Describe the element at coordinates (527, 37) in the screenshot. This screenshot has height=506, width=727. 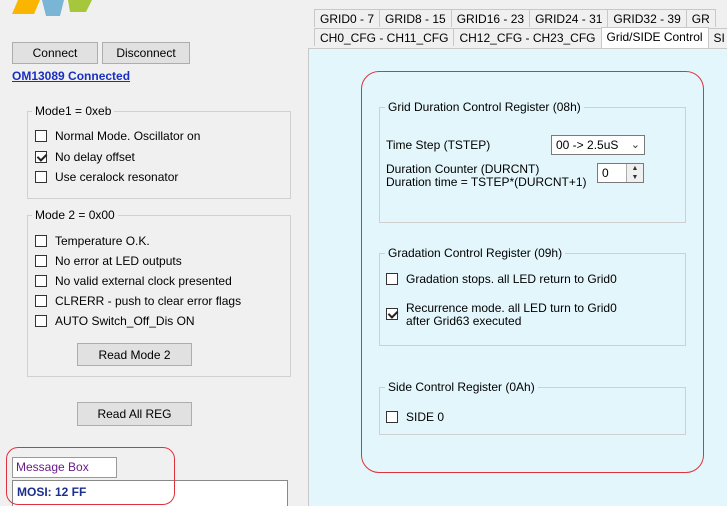
I see `tab-row2-1: CH12_CFG - CH23_CFG` at that location.